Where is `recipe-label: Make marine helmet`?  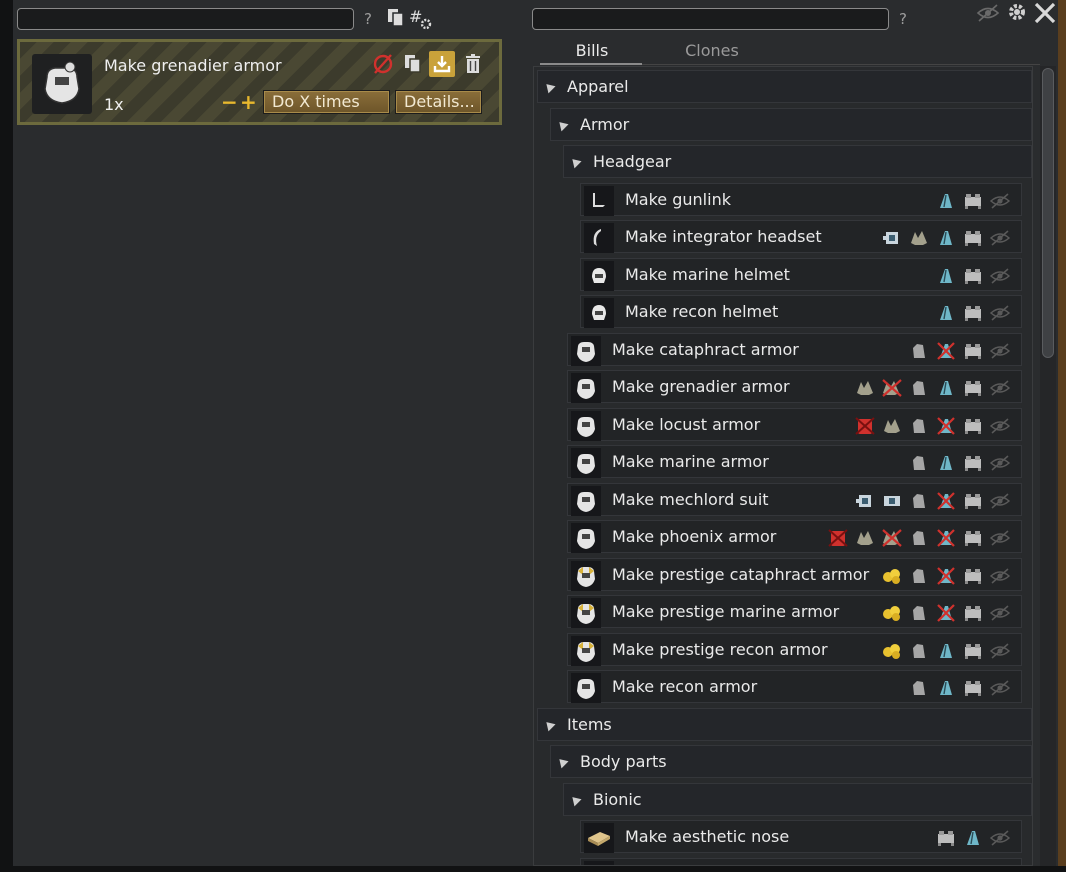 recipe-label: Make marine helmet is located at coordinates (707, 274).